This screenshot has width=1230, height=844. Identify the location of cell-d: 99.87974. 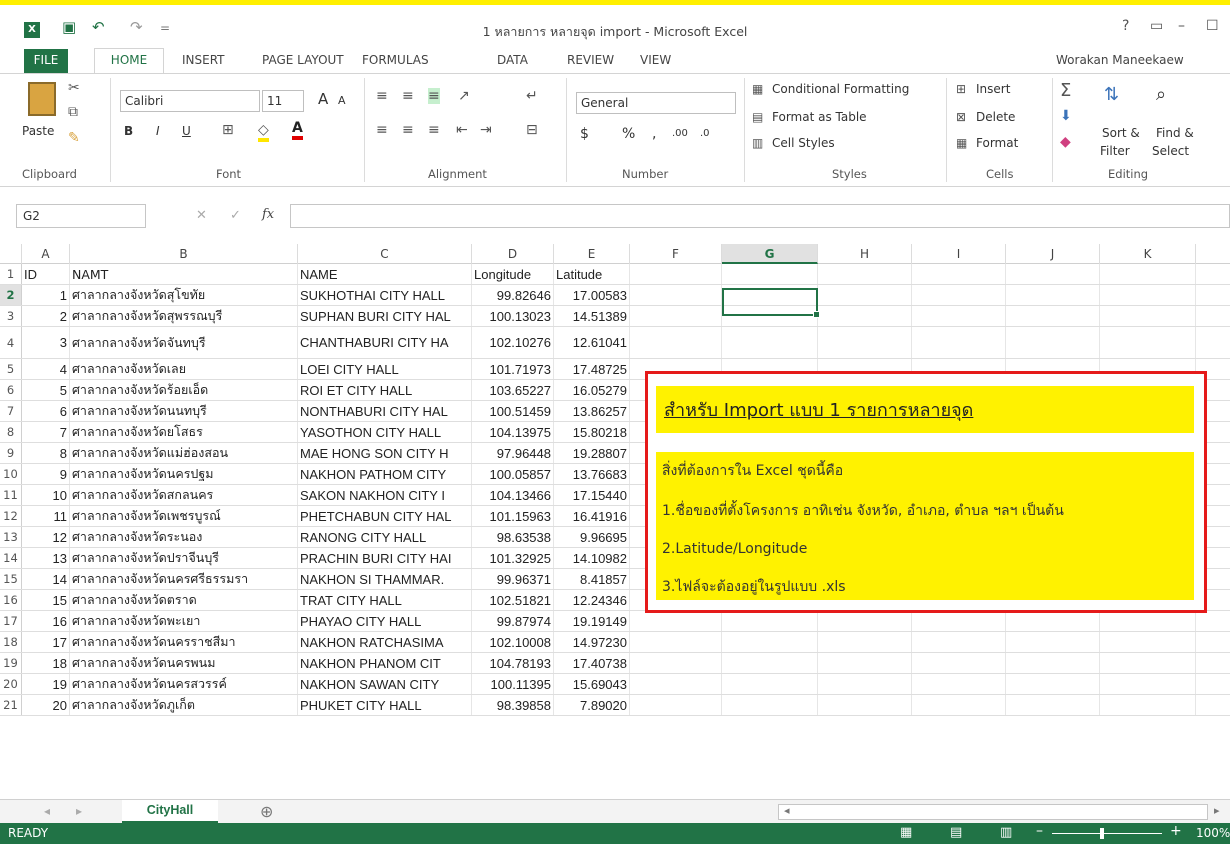
(513, 621).